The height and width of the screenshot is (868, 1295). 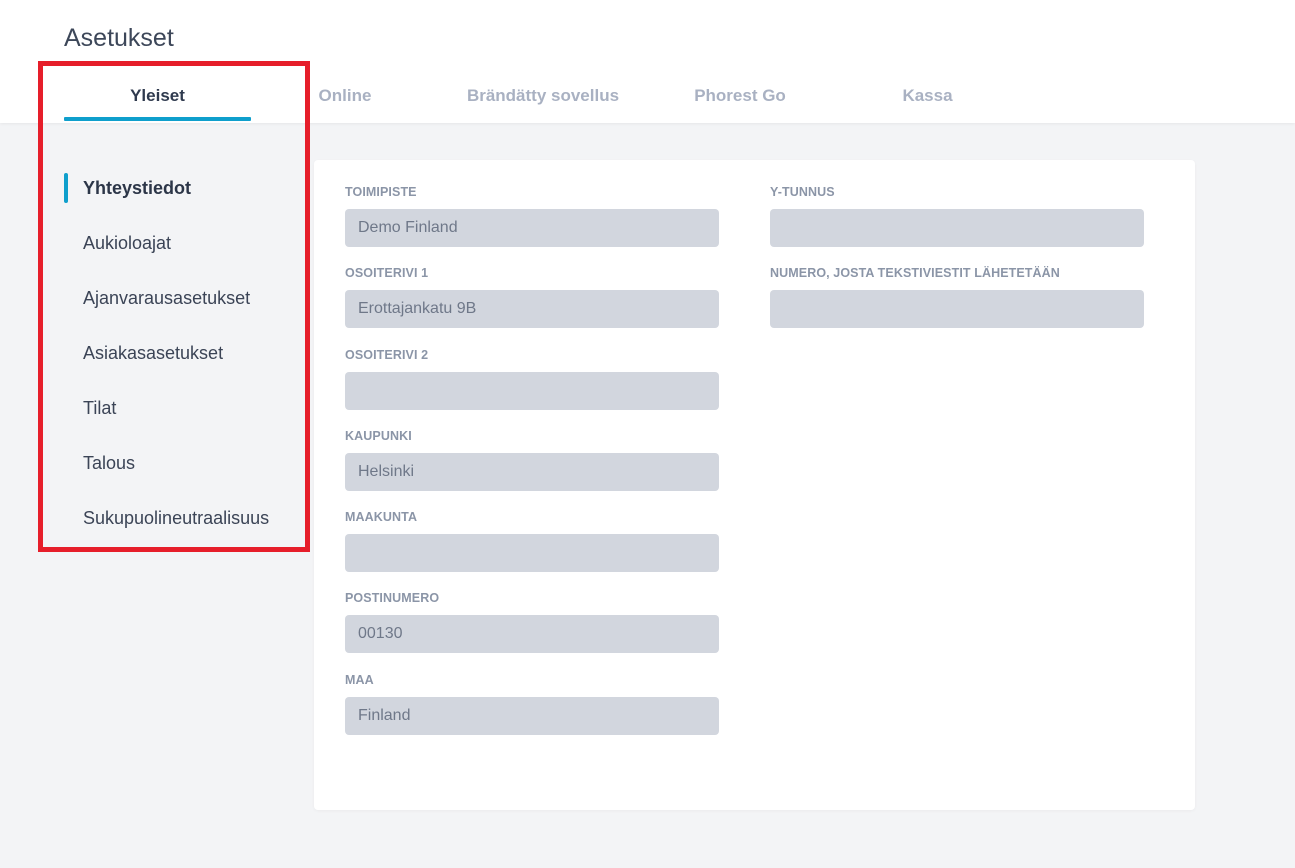 What do you see at coordinates (532, 553) in the screenshot?
I see `region-input` at bounding box center [532, 553].